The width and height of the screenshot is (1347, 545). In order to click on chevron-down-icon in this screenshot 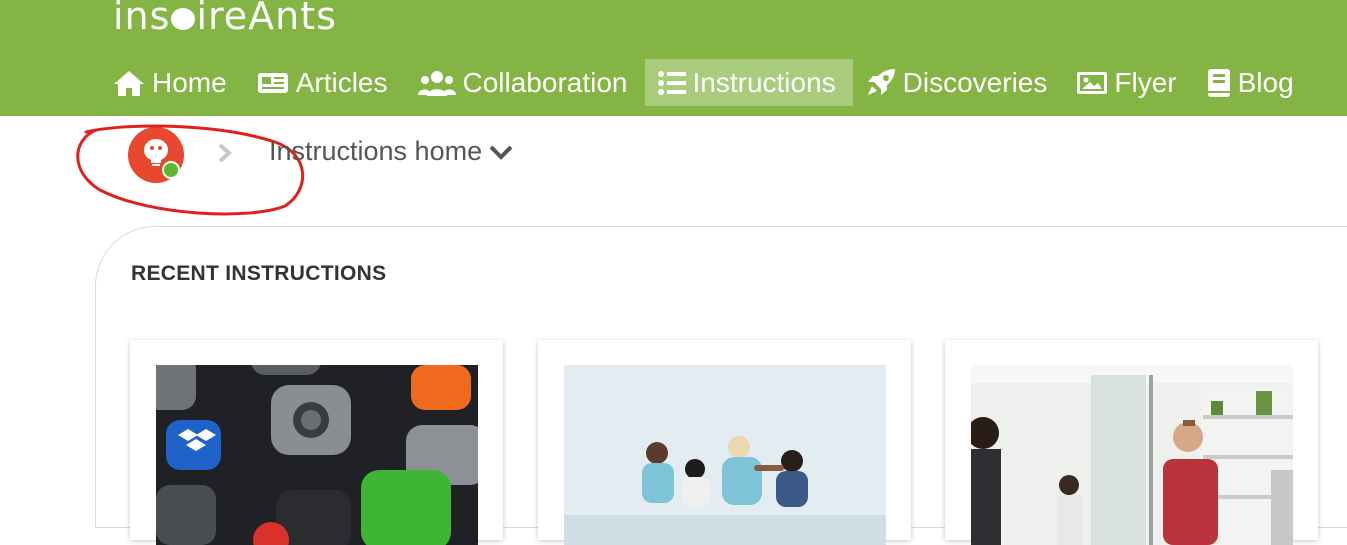, I will do `click(501, 153)`.